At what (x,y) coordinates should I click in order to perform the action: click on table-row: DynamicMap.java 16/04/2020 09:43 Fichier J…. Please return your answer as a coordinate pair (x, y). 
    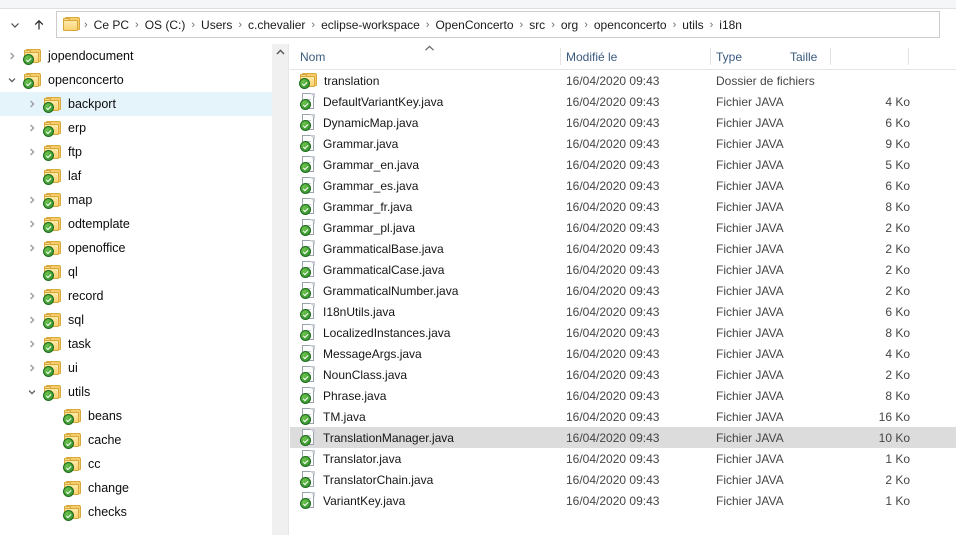
    Looking at the image, I should click on (623, 122).